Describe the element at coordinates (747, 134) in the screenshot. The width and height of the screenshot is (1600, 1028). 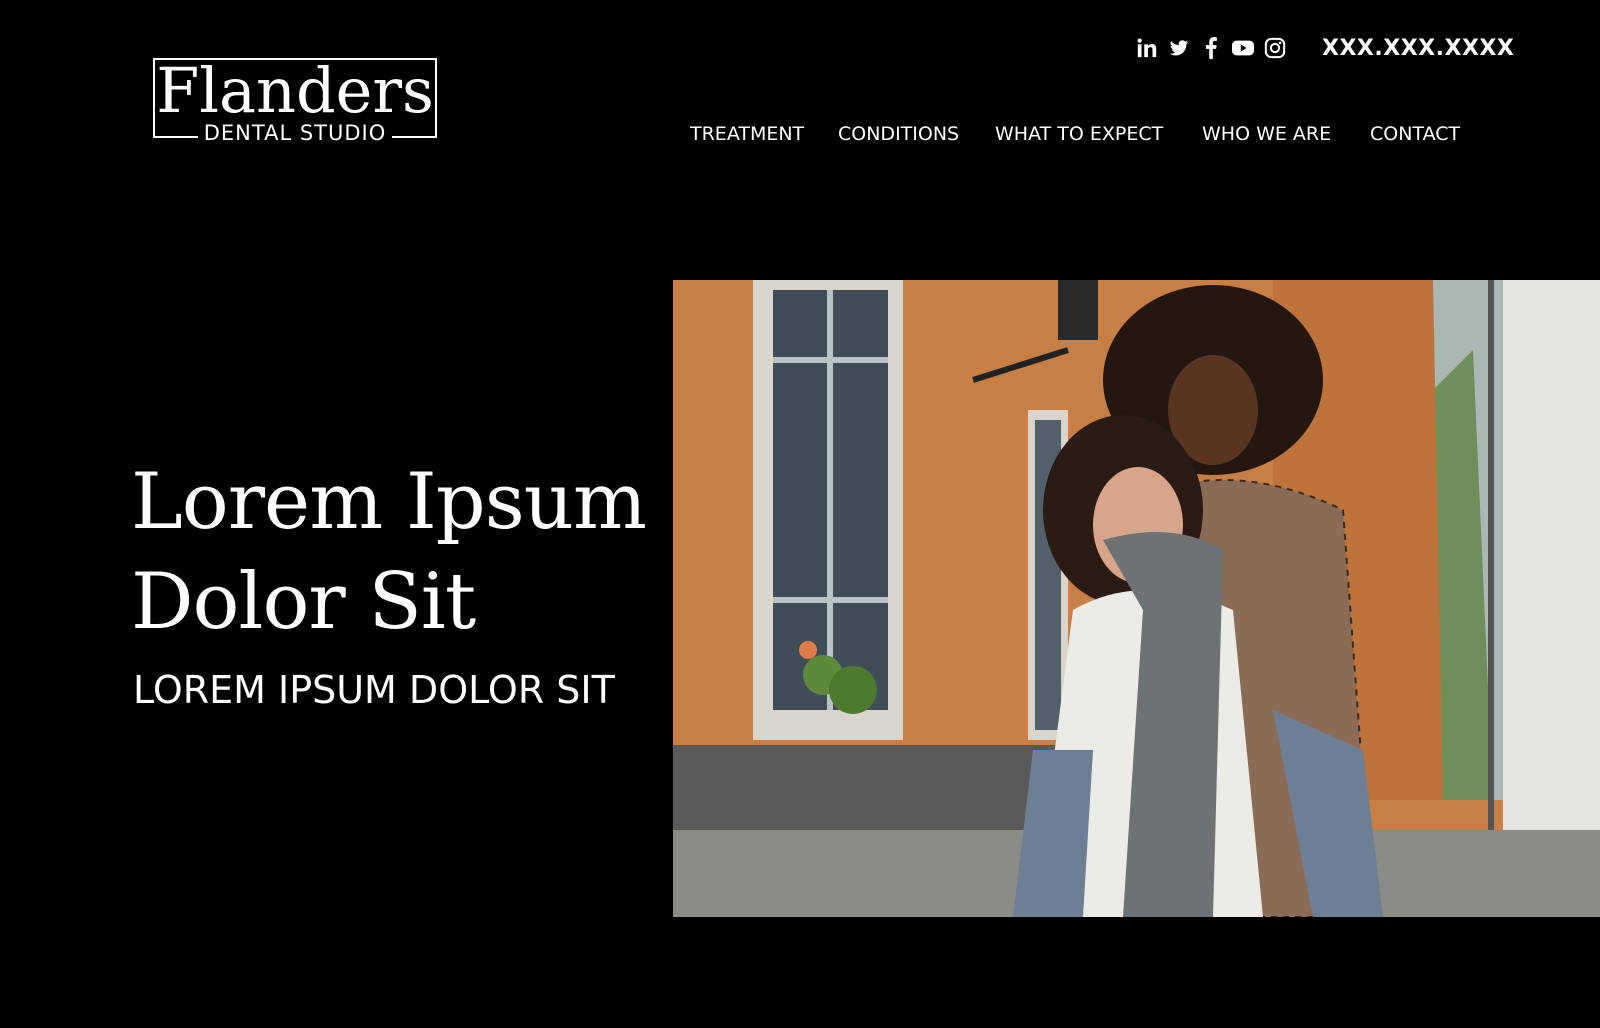
I see `nav-item-treatment: TREATMENT` at that location.